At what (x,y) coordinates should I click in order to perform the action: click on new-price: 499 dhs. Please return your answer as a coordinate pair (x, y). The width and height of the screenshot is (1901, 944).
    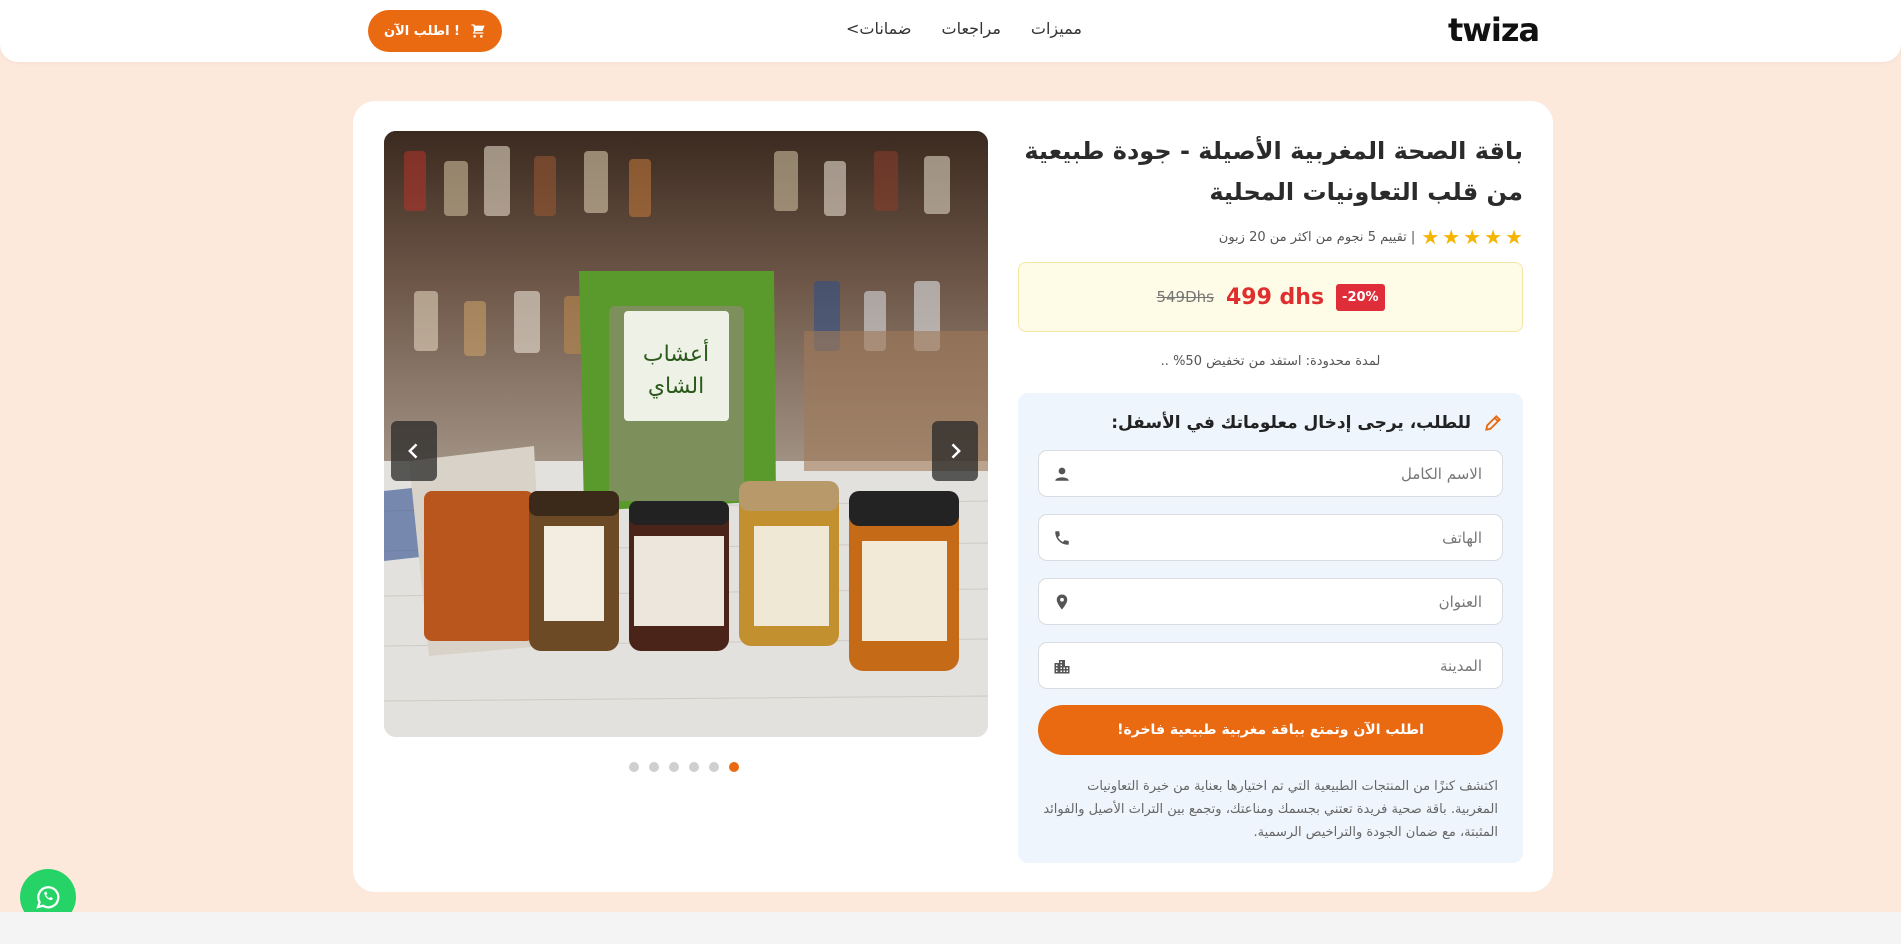
    Looking at the image, I should click on (1275, 297).